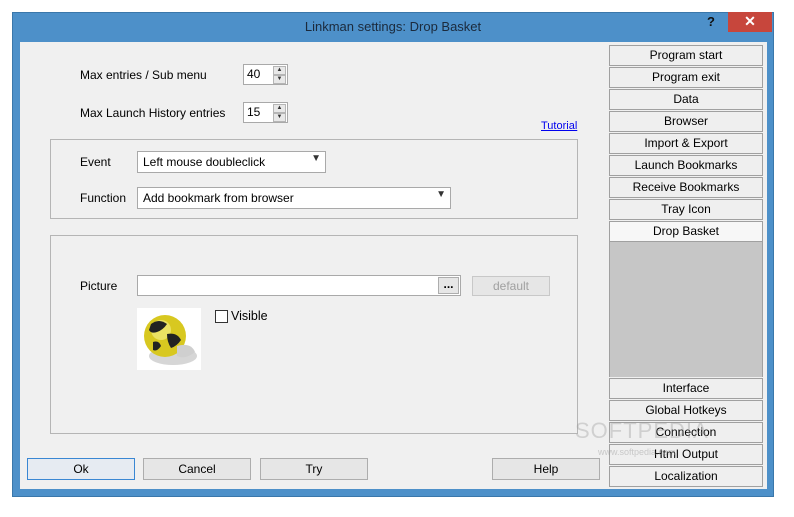  I want to click on max-entries-spin-buttons: ▲ ▼, so click(279, 75).